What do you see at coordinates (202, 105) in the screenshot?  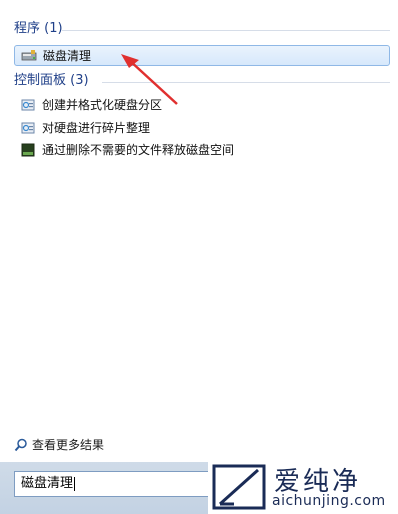 I see `result-item-partition: 创建并格式化硬盘分区` at bounding box center [202, 105].